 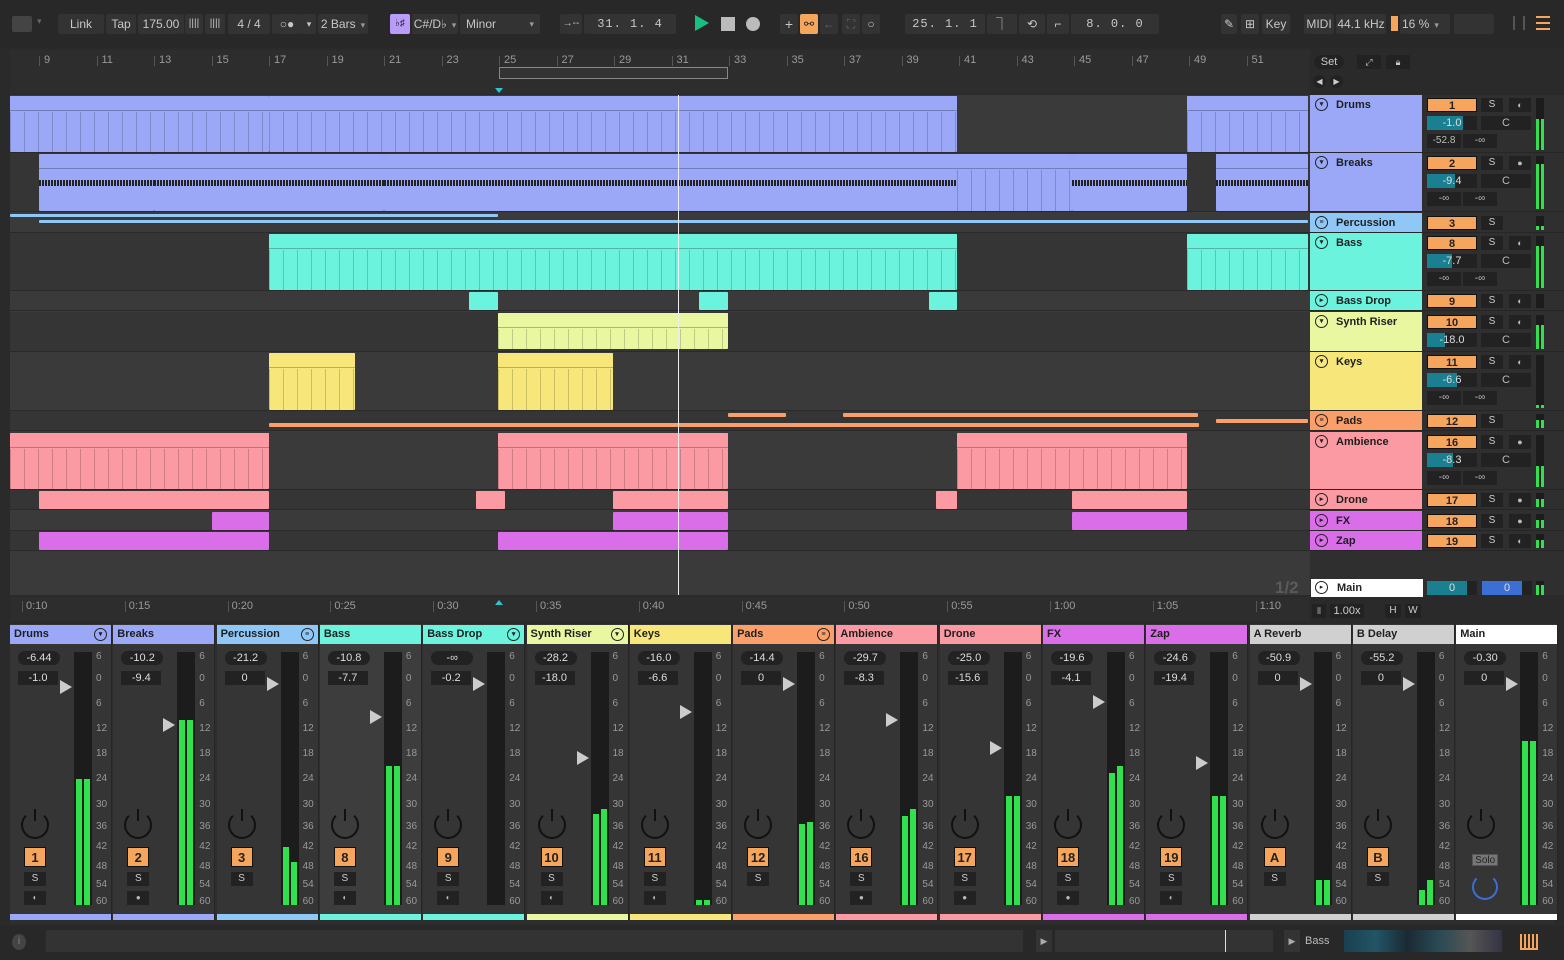 I want to click on track-volume-field: -18.0, so click(x=1452, y=340).